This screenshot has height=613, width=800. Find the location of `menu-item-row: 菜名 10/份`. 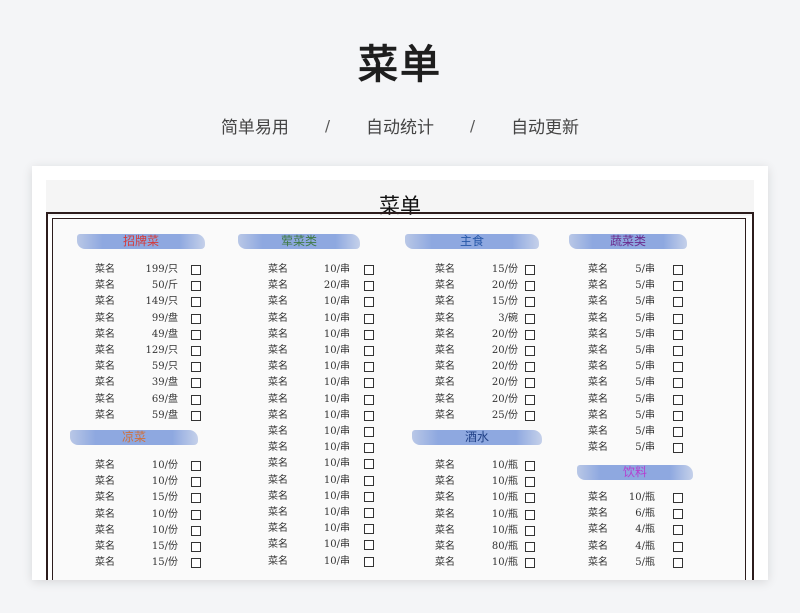

menu-item-row: 菜名 10/份 is located at coordinates (149, 466).